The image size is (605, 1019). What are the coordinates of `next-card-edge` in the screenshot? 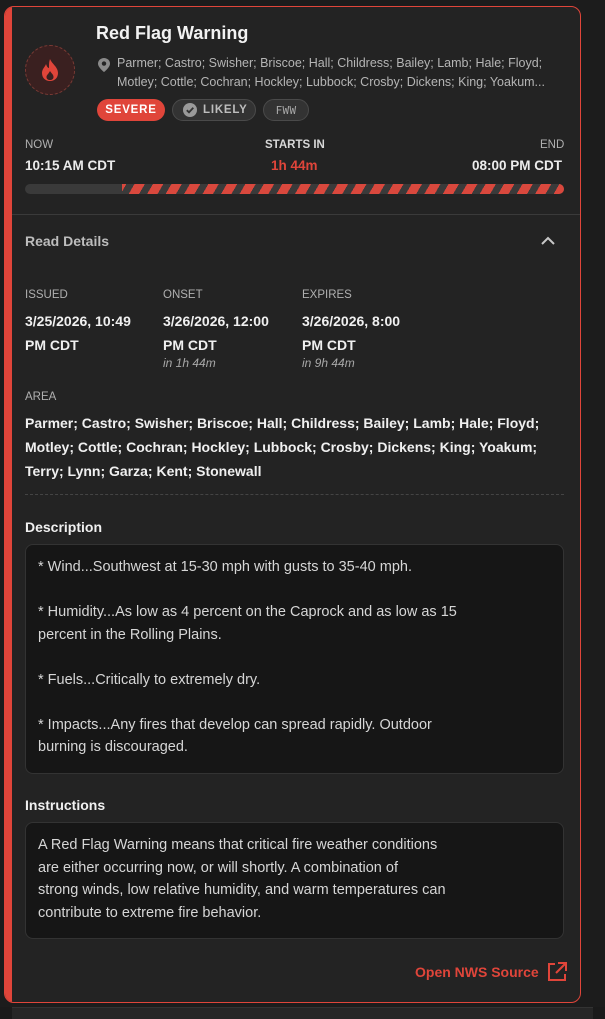 It's located at (302, 1013).